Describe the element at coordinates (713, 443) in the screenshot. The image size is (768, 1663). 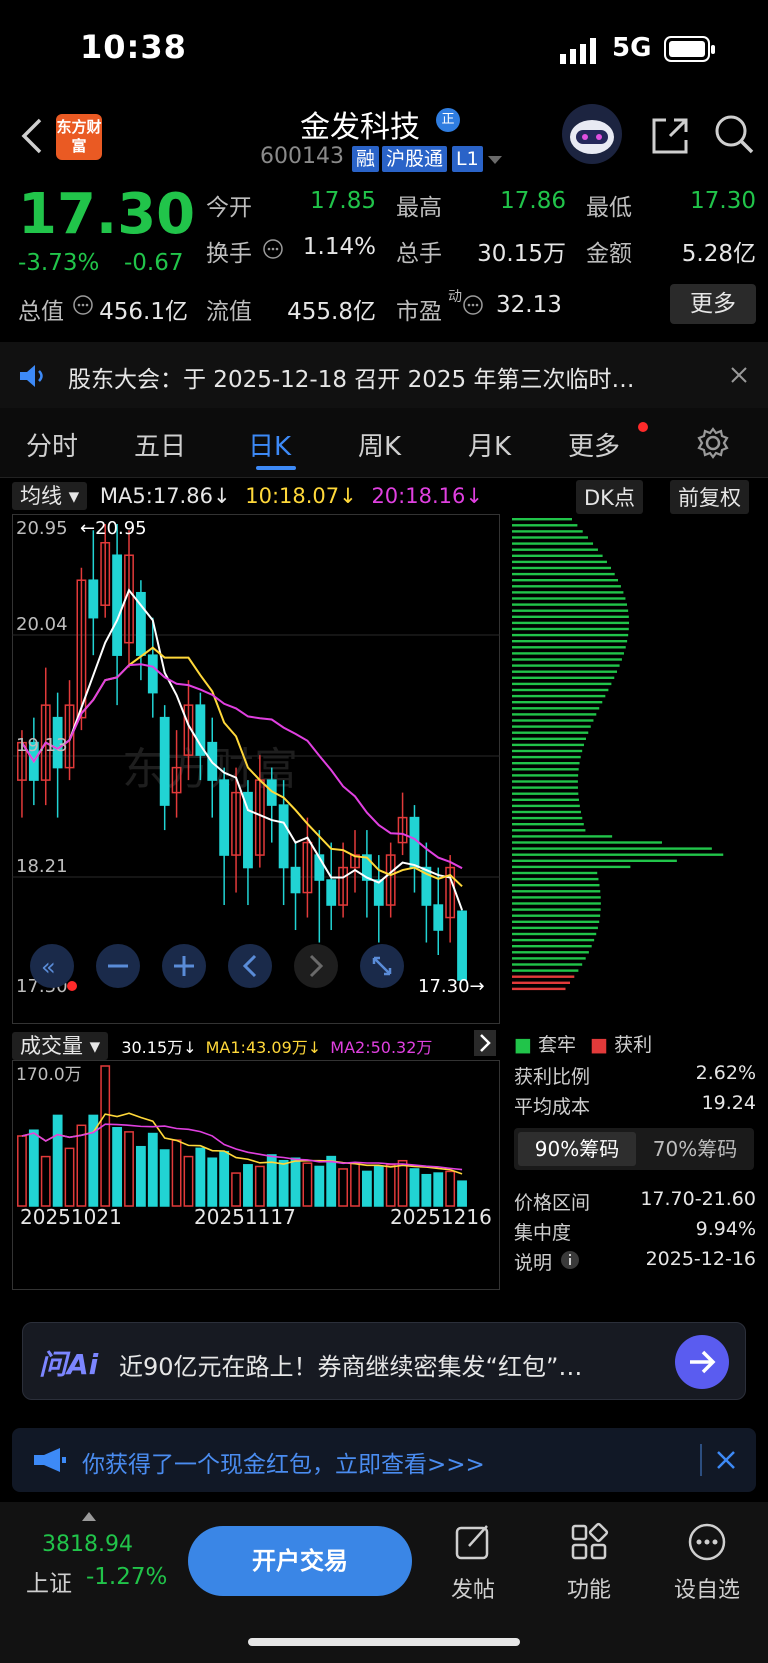
I see `settings-gear-icon` at that location.